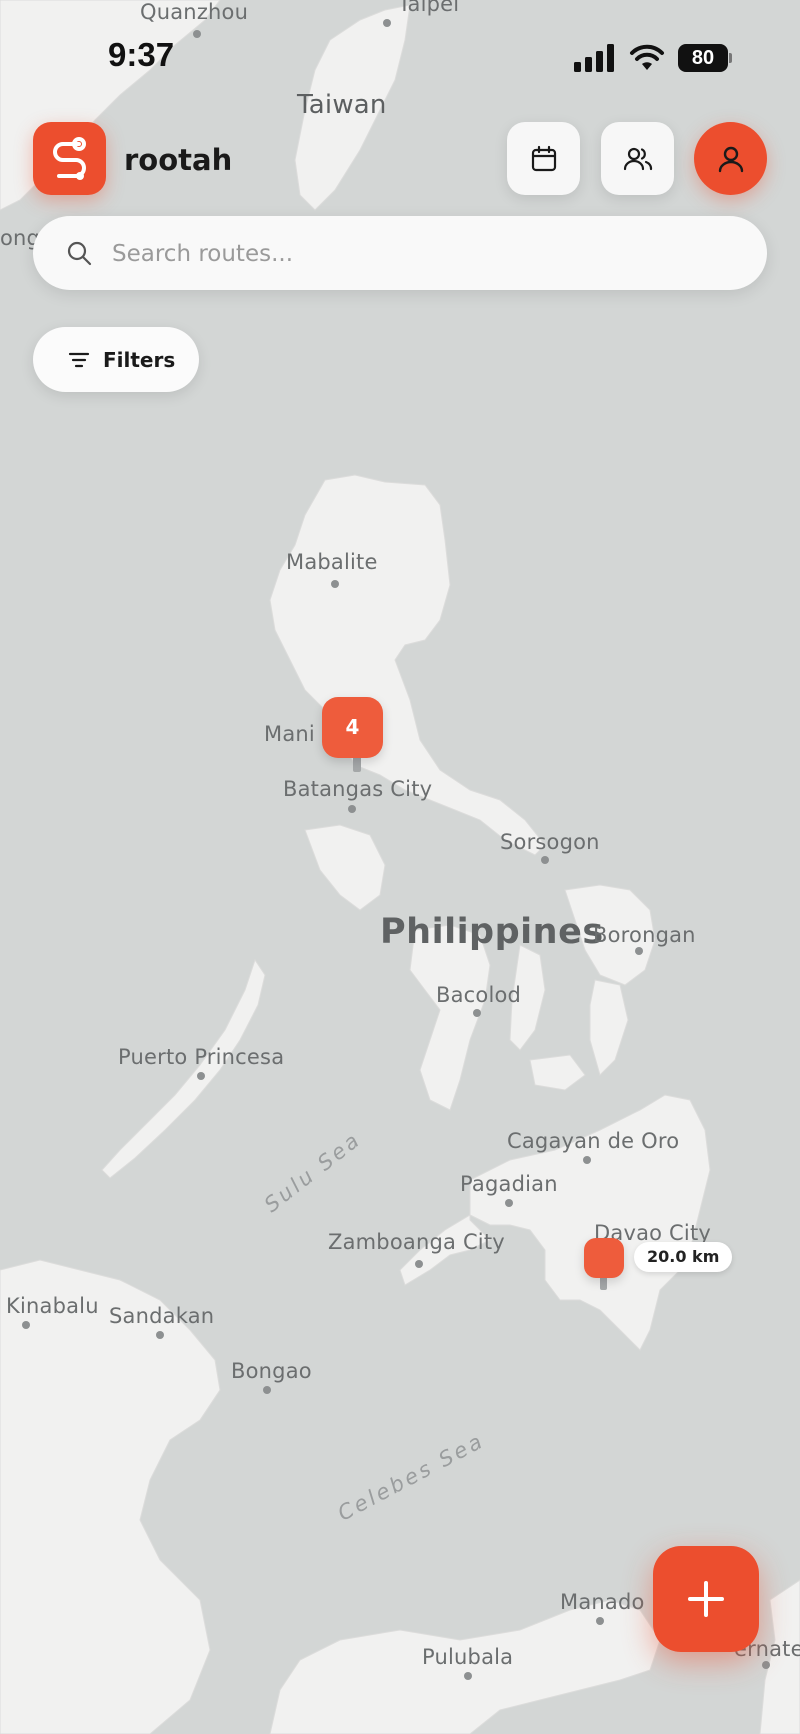 The height and width of the screenshot is (1734, 800). I want to click on user-icon, so click(730, 159).